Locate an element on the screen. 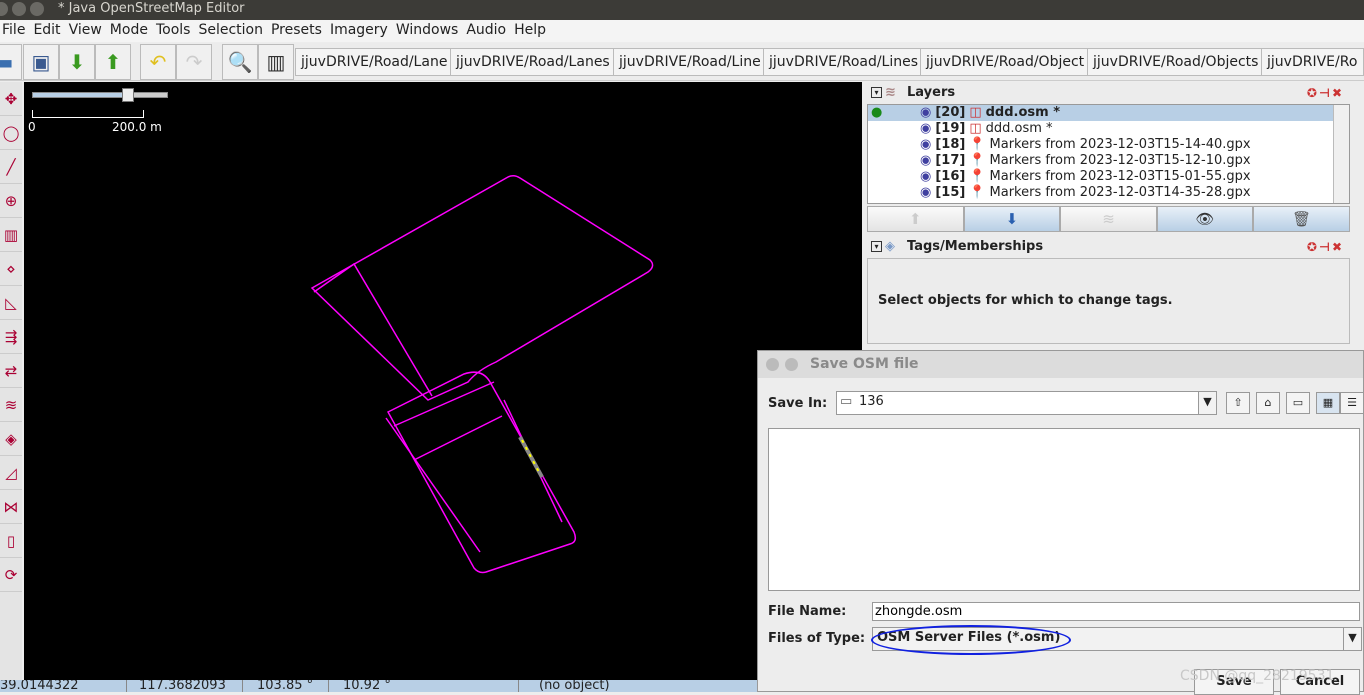 This screenshot has width=1364, height=695. draw-tool: ╱ is located at coordinates (11, 167).